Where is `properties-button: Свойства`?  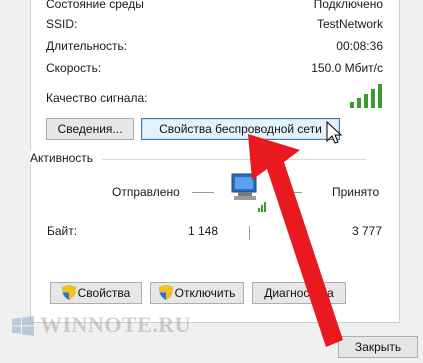
properties-button: Свойства is located at coordinates (96, 293).